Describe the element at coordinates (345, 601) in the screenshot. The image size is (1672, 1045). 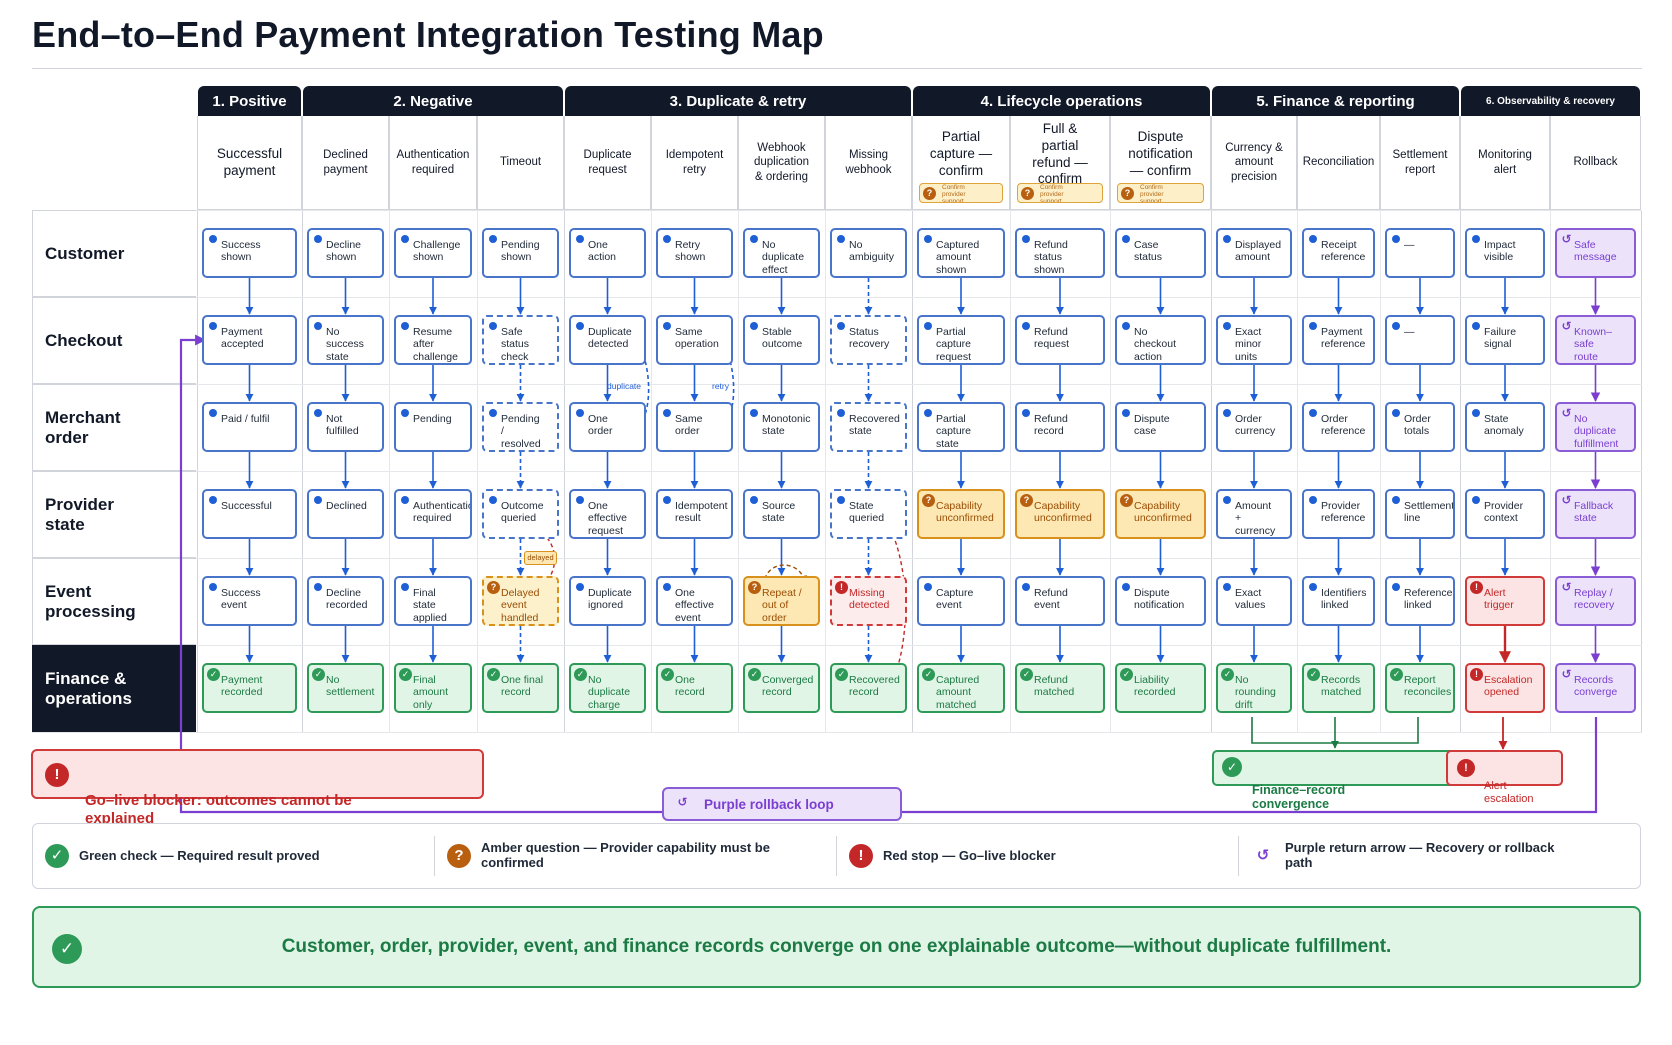
I see `scenario-cell: Decline recorded` at that location.